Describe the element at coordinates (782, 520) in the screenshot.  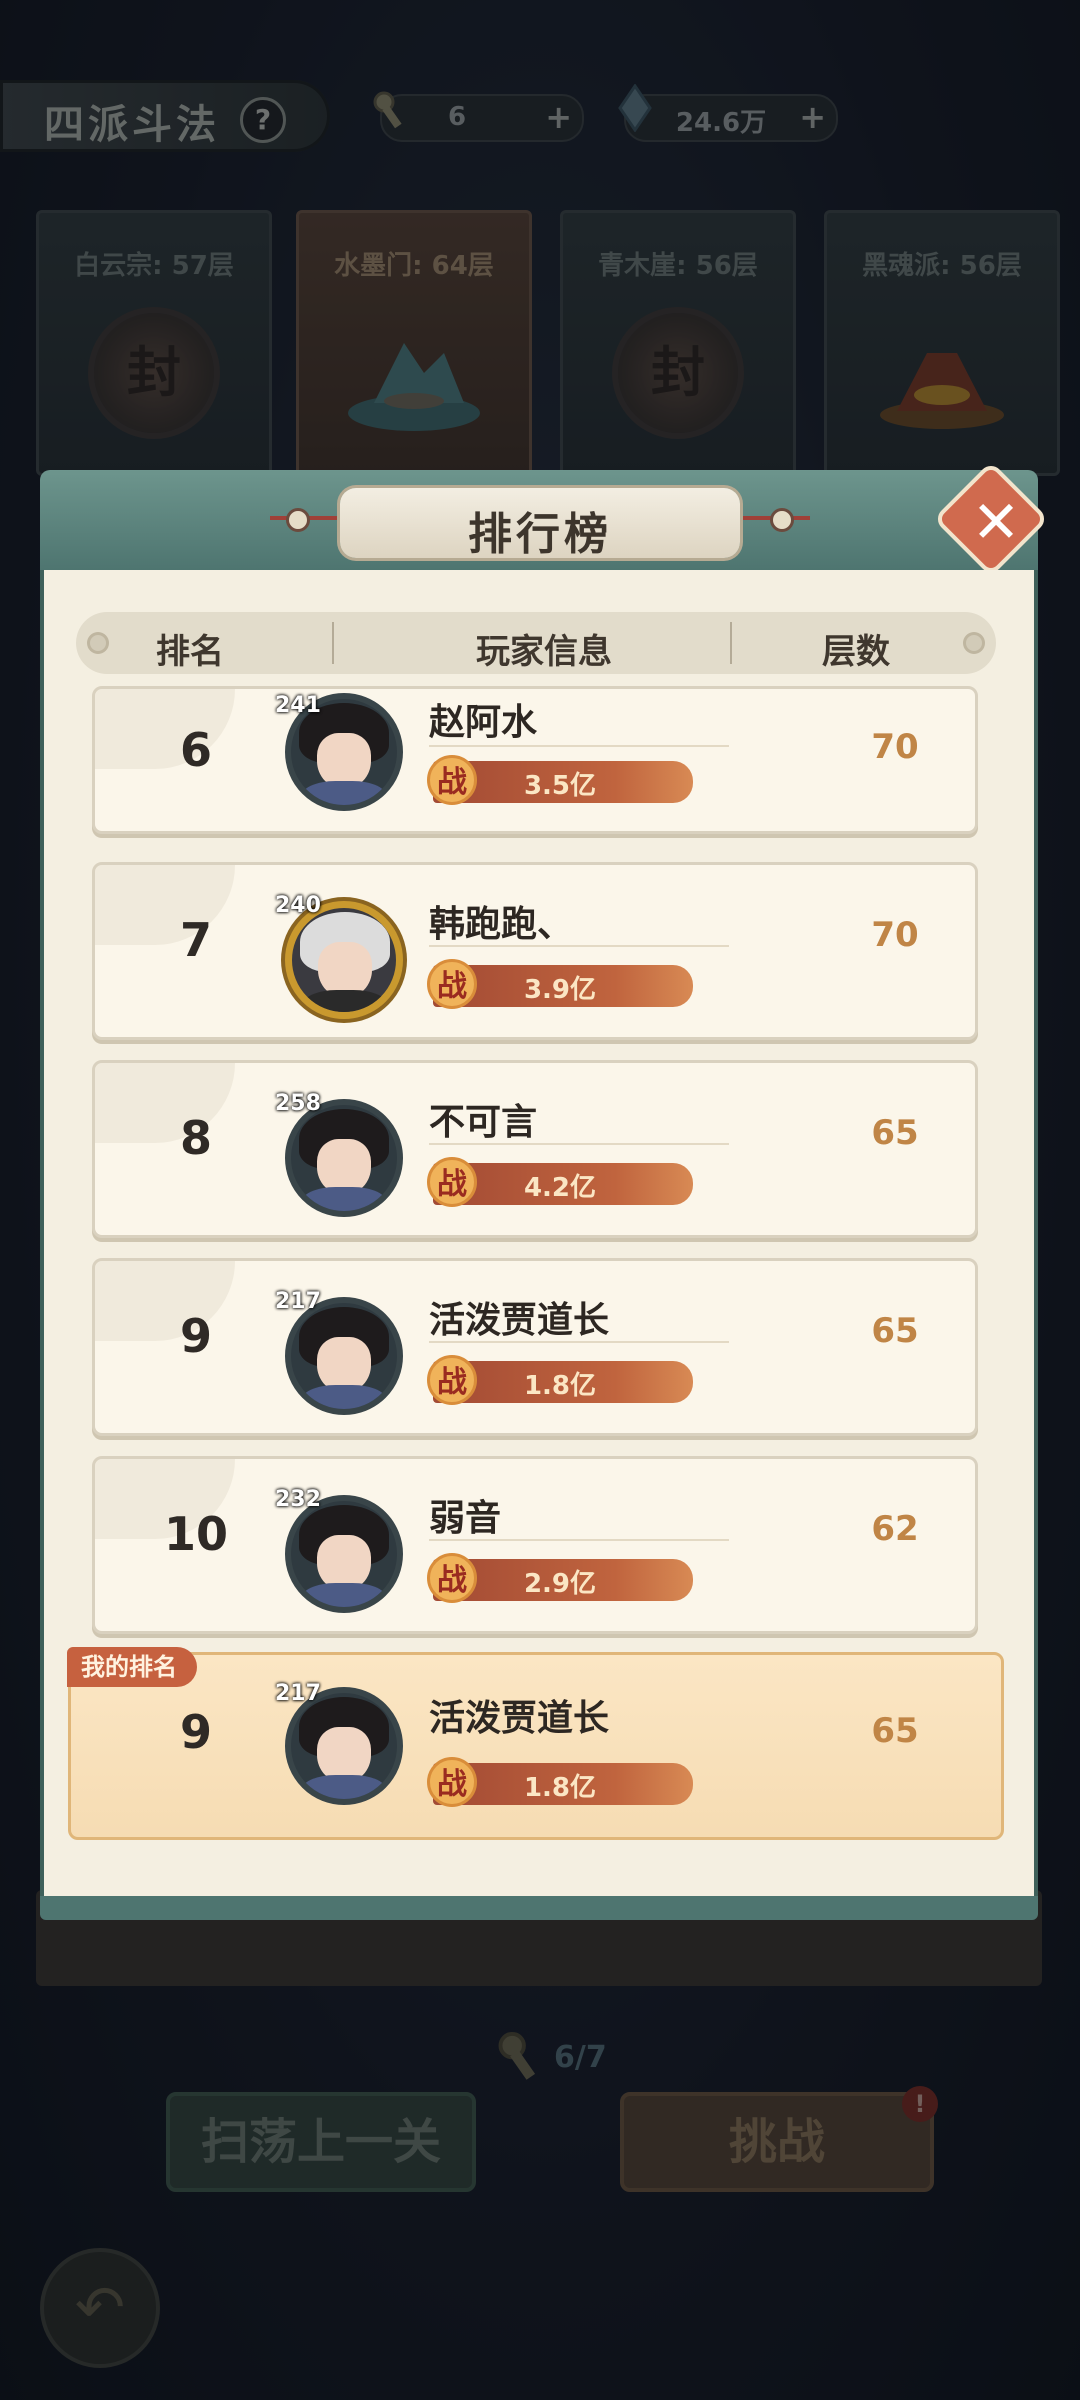
I see `knot-right` at that location.